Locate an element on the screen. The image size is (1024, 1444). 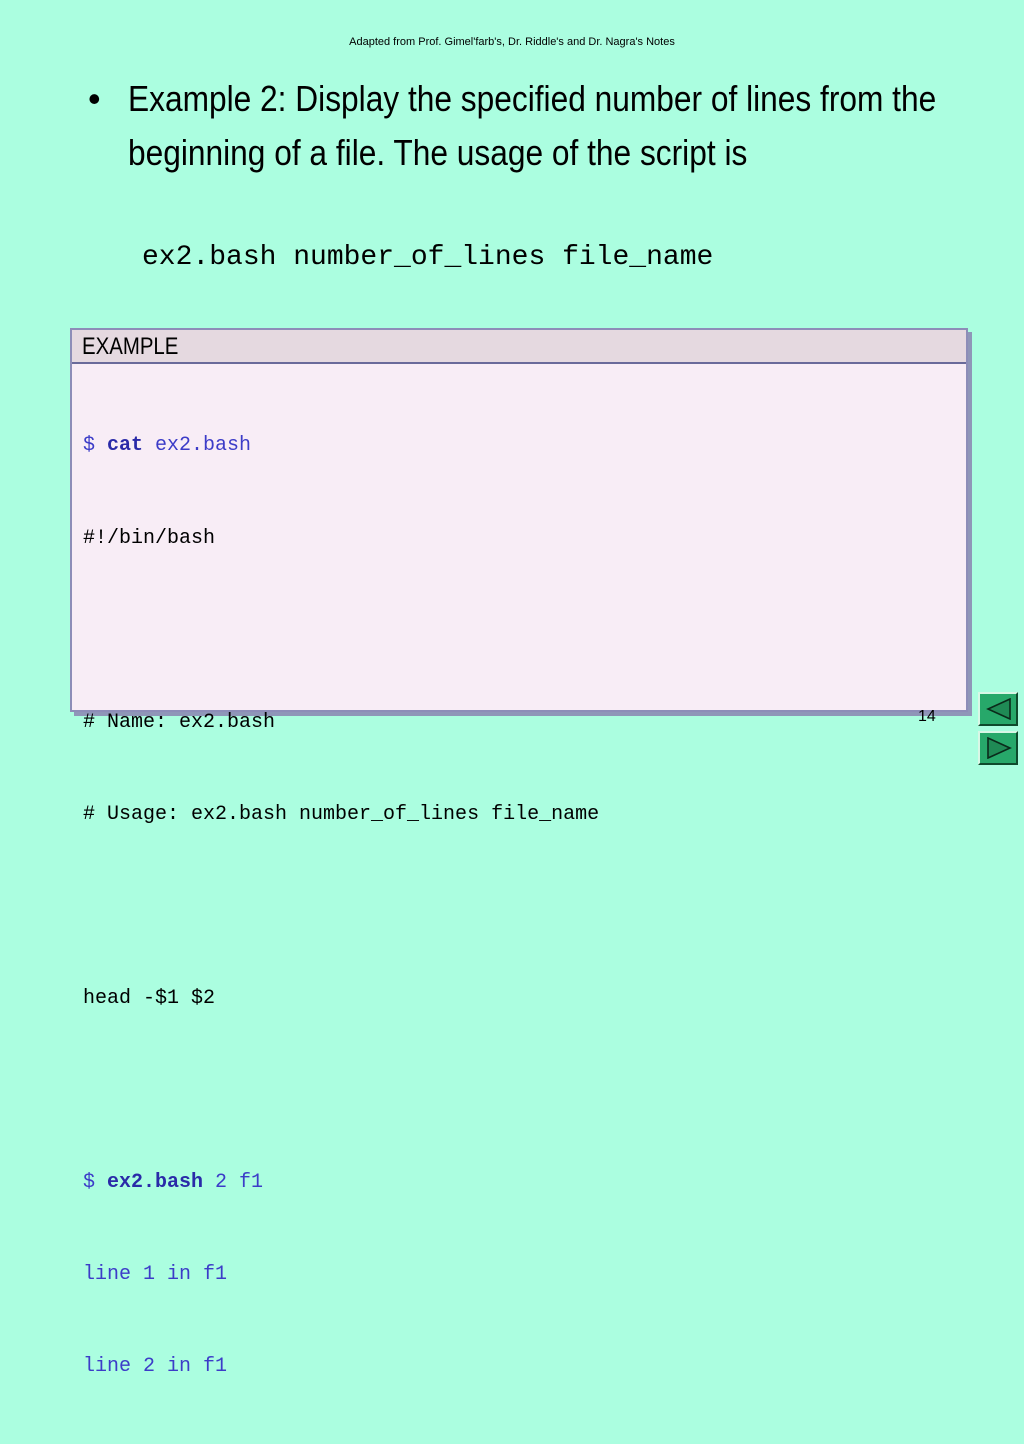
triangle-left-icon is located at coordinates (998, 709).